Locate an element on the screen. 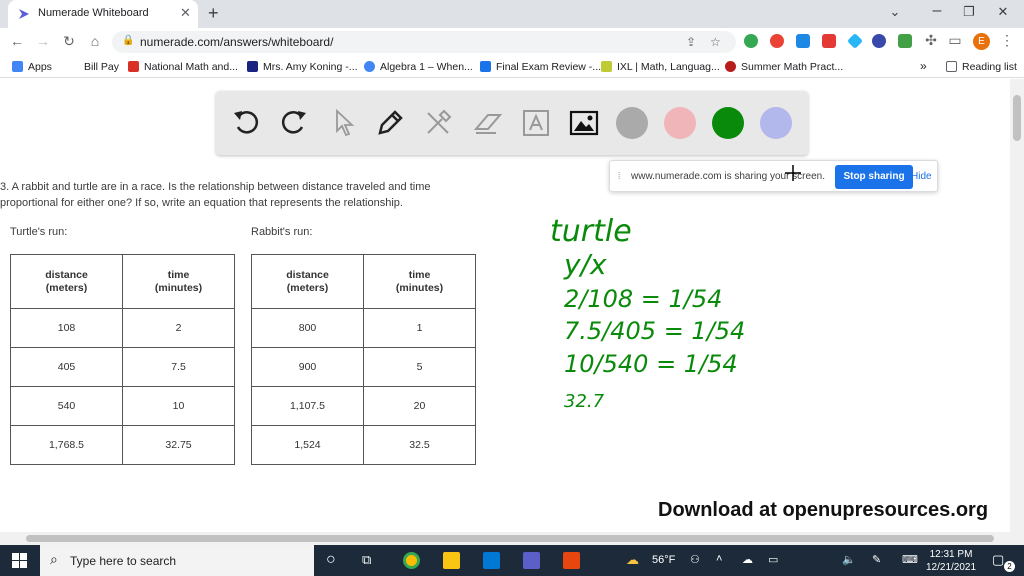 This screenshot has width=1024, height=576. store-icon is located at coordinates (491, 560).